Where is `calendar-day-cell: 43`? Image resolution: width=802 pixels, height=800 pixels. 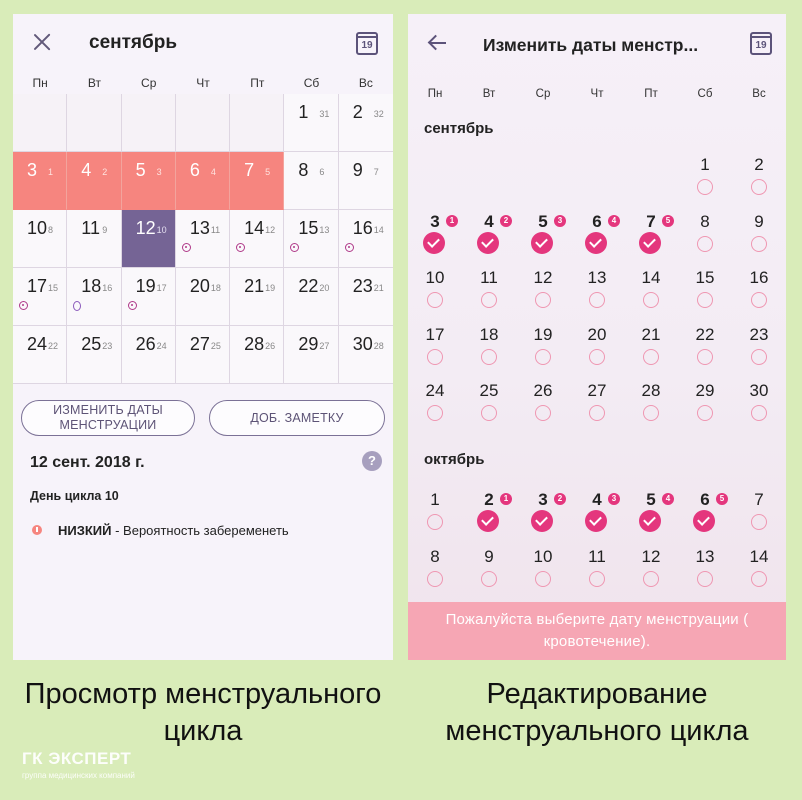
calendar-day-cell: 43 is located at coordinates (597, 515).